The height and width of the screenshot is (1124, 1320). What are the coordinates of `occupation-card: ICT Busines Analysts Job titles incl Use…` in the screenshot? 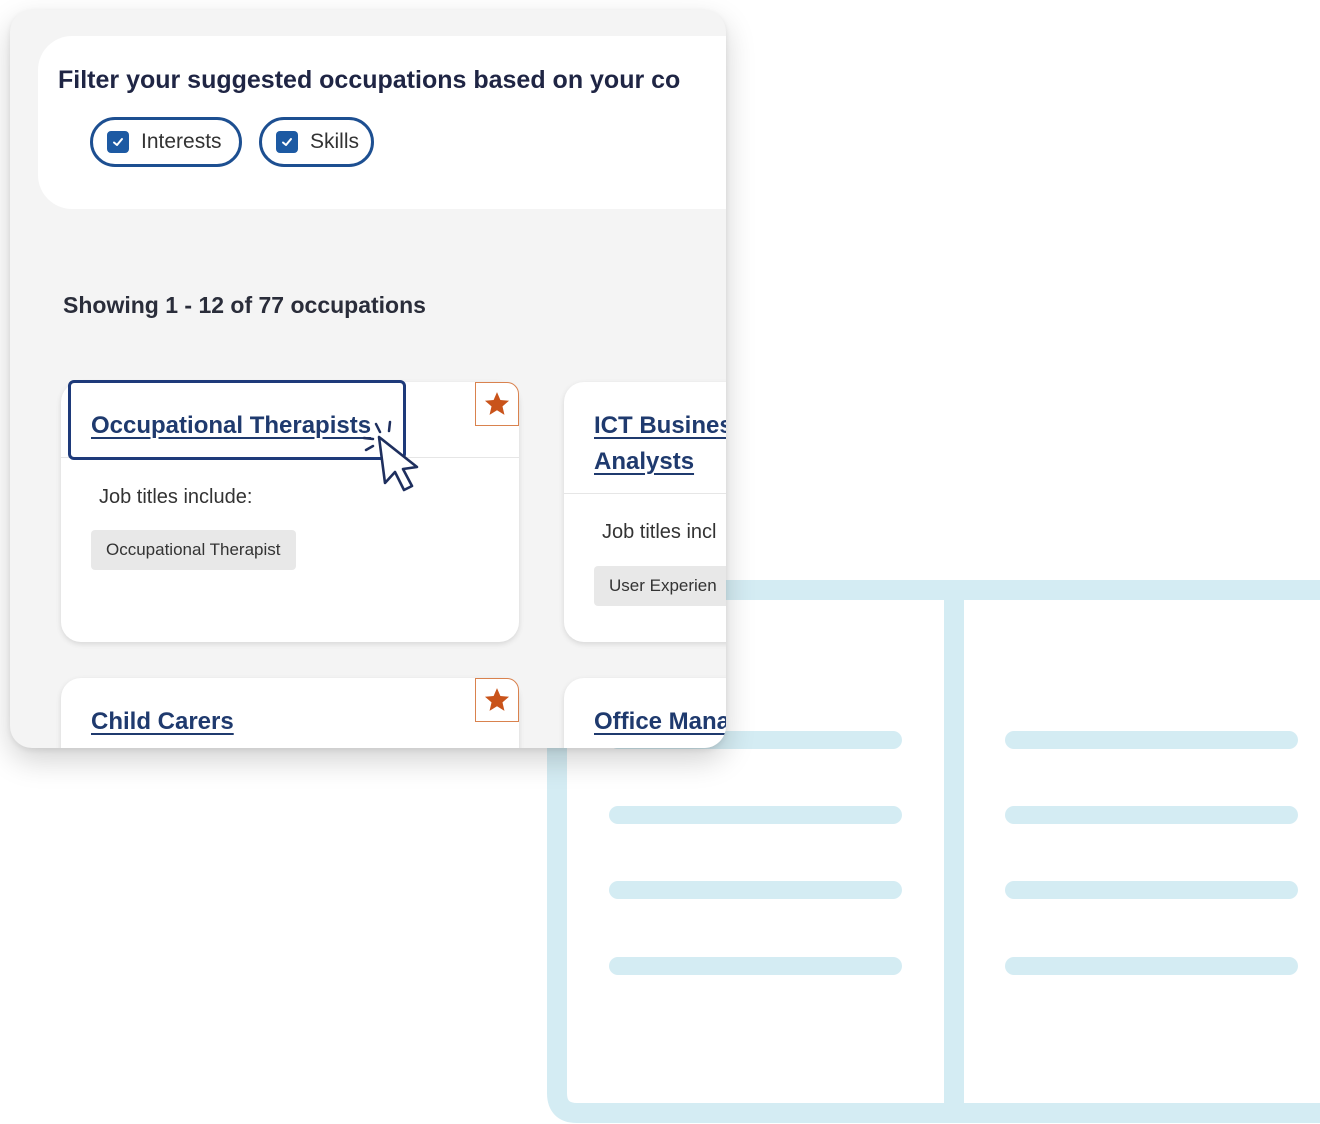 It's located at (645, 512).